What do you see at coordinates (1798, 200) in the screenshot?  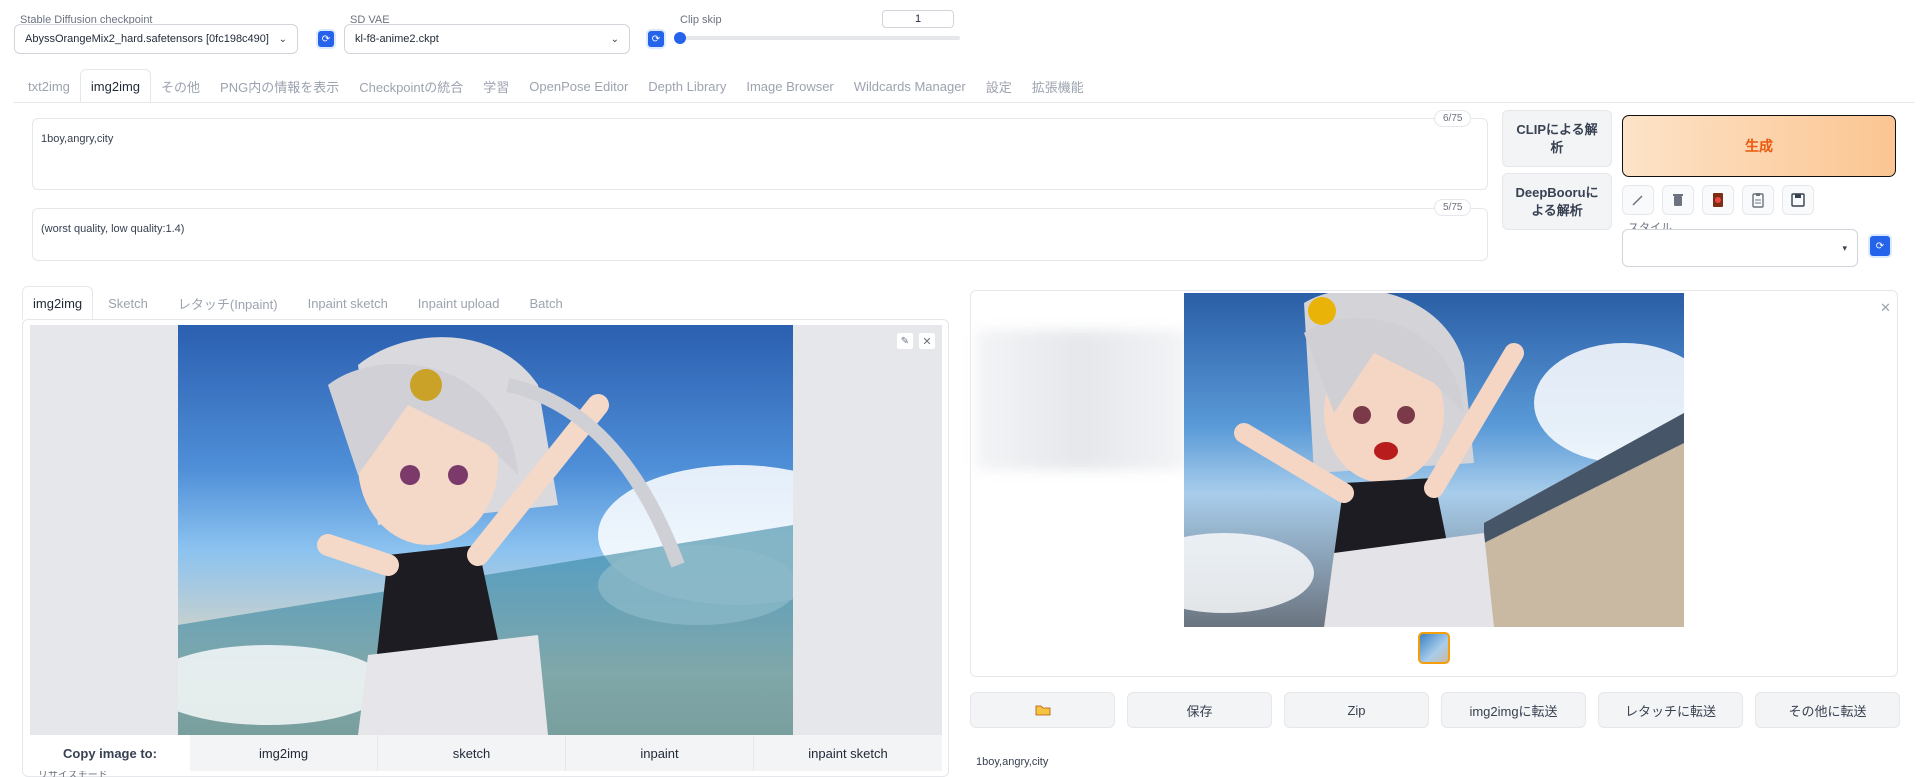 I see `save-icon` at bounding box center [1798, 200].